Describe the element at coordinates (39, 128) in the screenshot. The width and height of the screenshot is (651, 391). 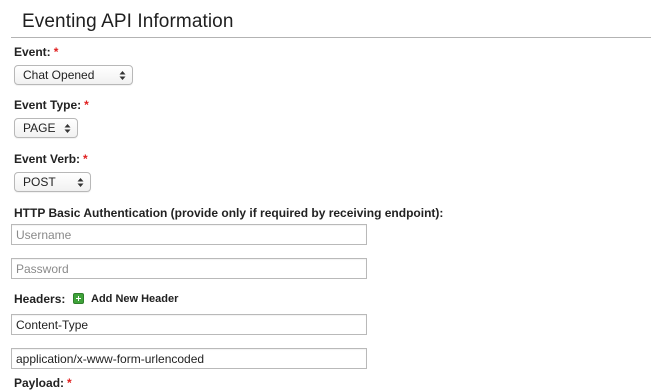
I see `event-type-select-value: PAGE` at that location.